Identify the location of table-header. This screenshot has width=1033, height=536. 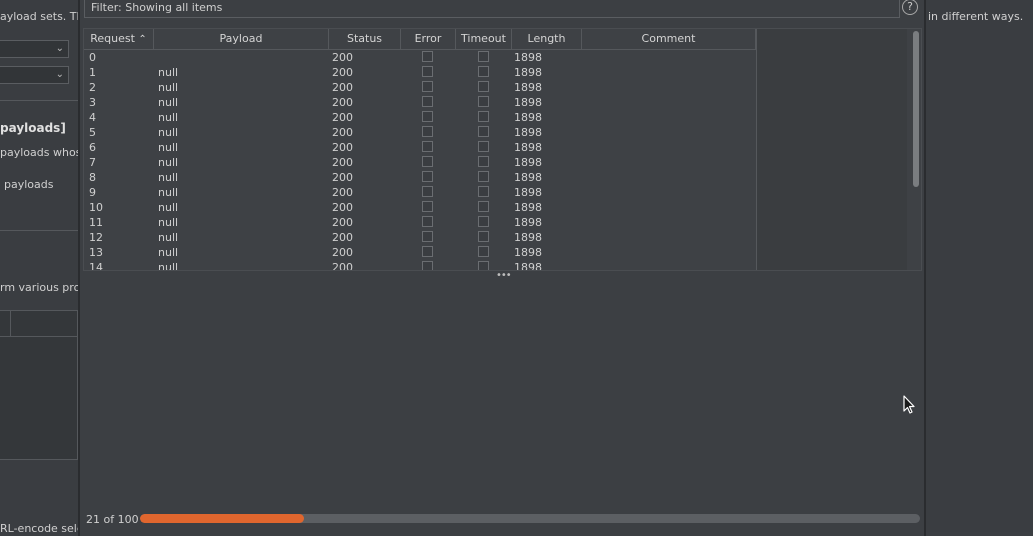
(43, 324).